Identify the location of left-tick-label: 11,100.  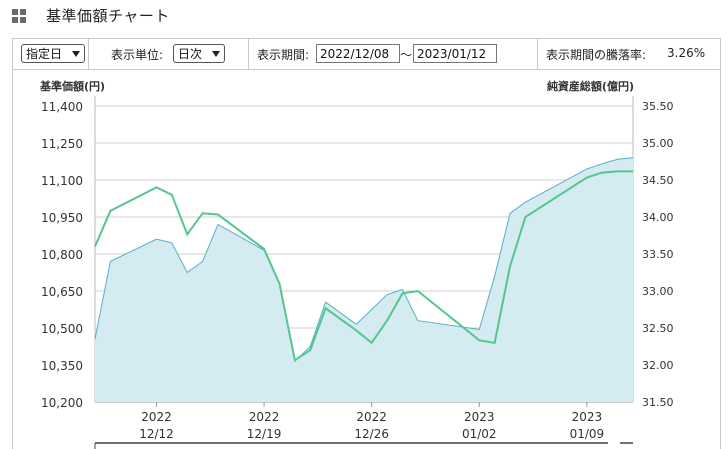
(62, 181).